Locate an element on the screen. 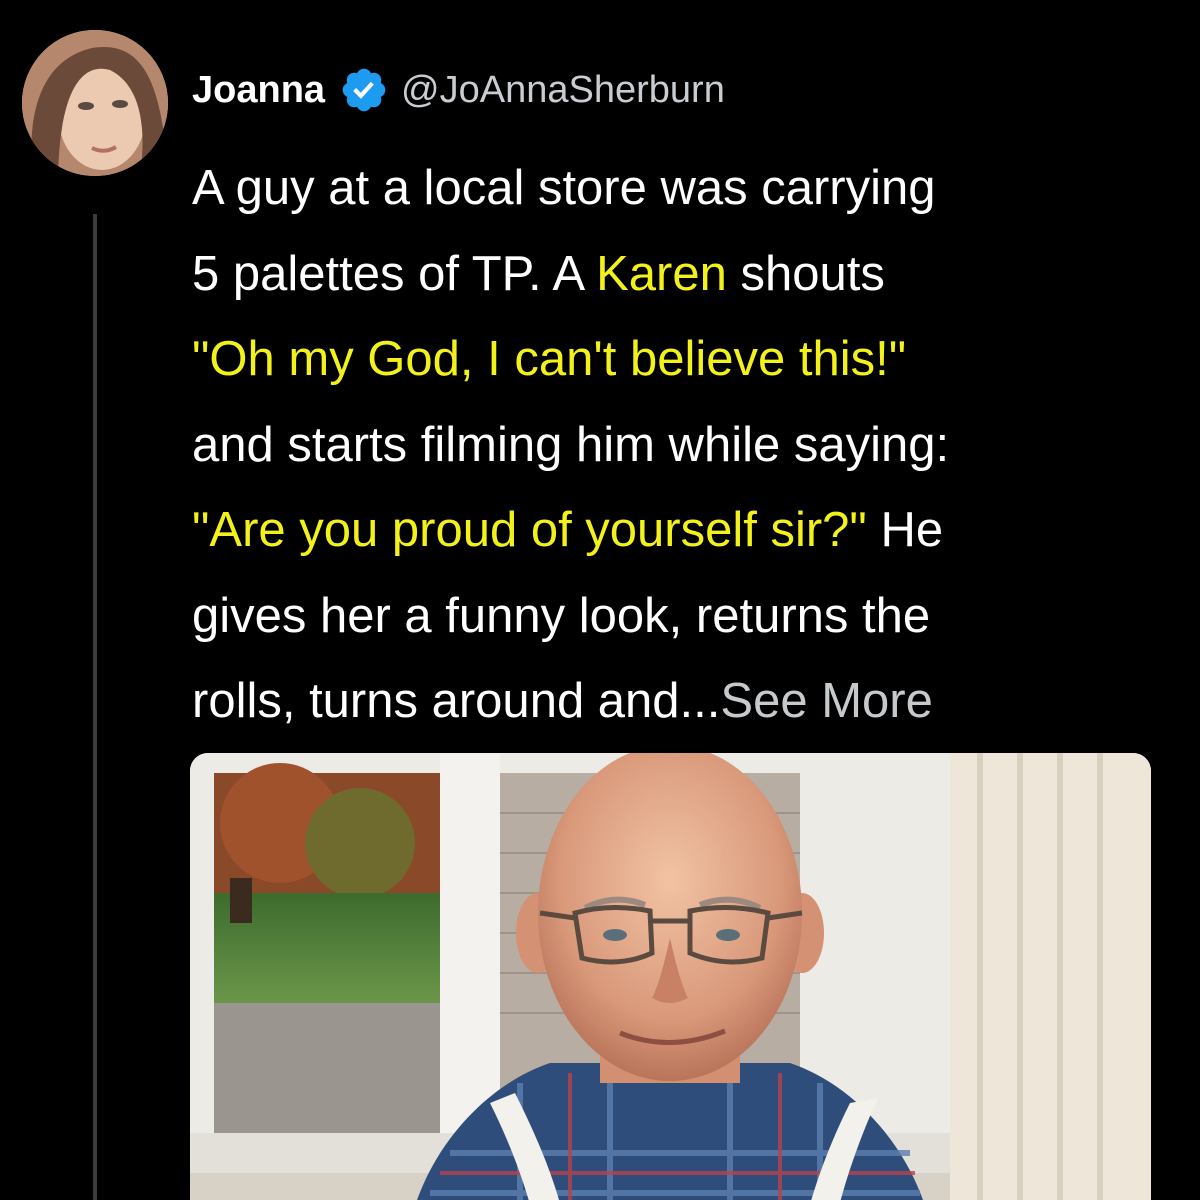  text-line: and starts filming him while saying: is located at coordinates (682, 446).